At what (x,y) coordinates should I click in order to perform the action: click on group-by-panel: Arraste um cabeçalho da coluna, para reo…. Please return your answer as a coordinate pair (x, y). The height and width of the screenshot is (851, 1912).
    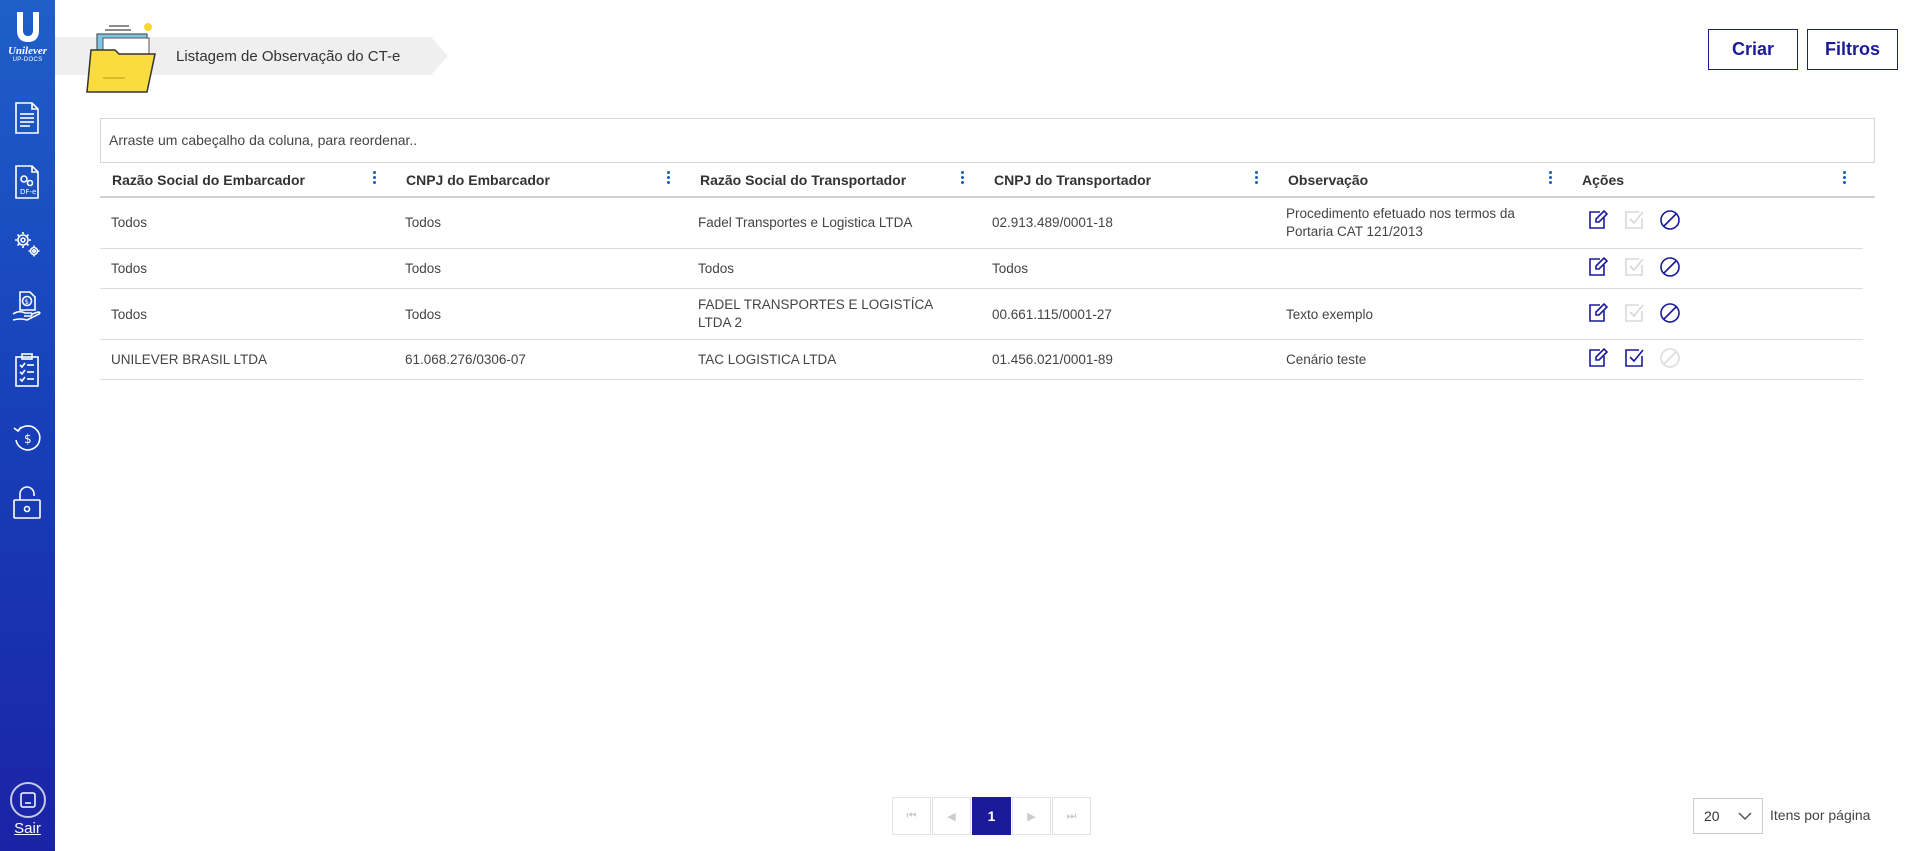
    Looking at the image, I should click on (987, 140).